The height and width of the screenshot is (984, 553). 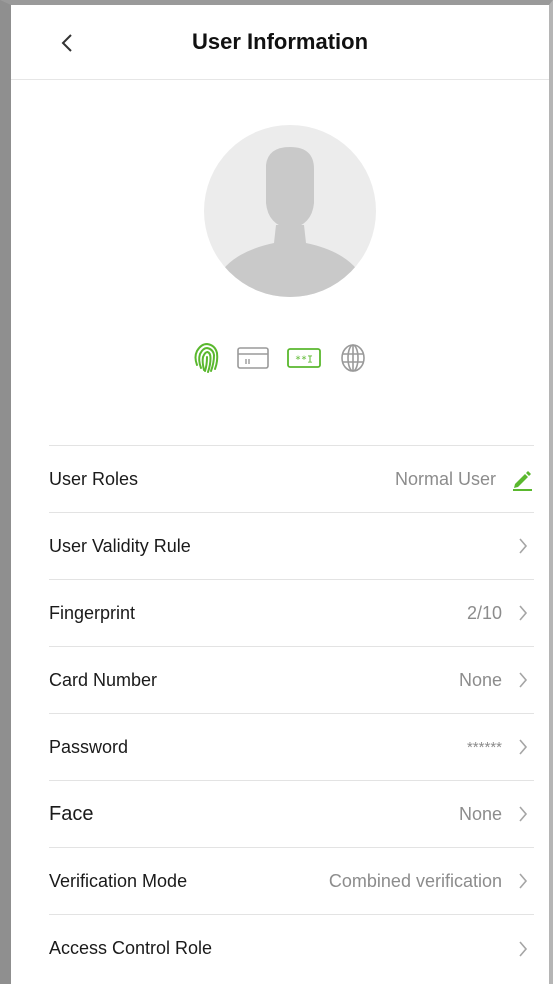 What do you see at coordinates (484, 612) in the screenshot?
I see `row-value: 2/10` at bounding box center [484, 612].